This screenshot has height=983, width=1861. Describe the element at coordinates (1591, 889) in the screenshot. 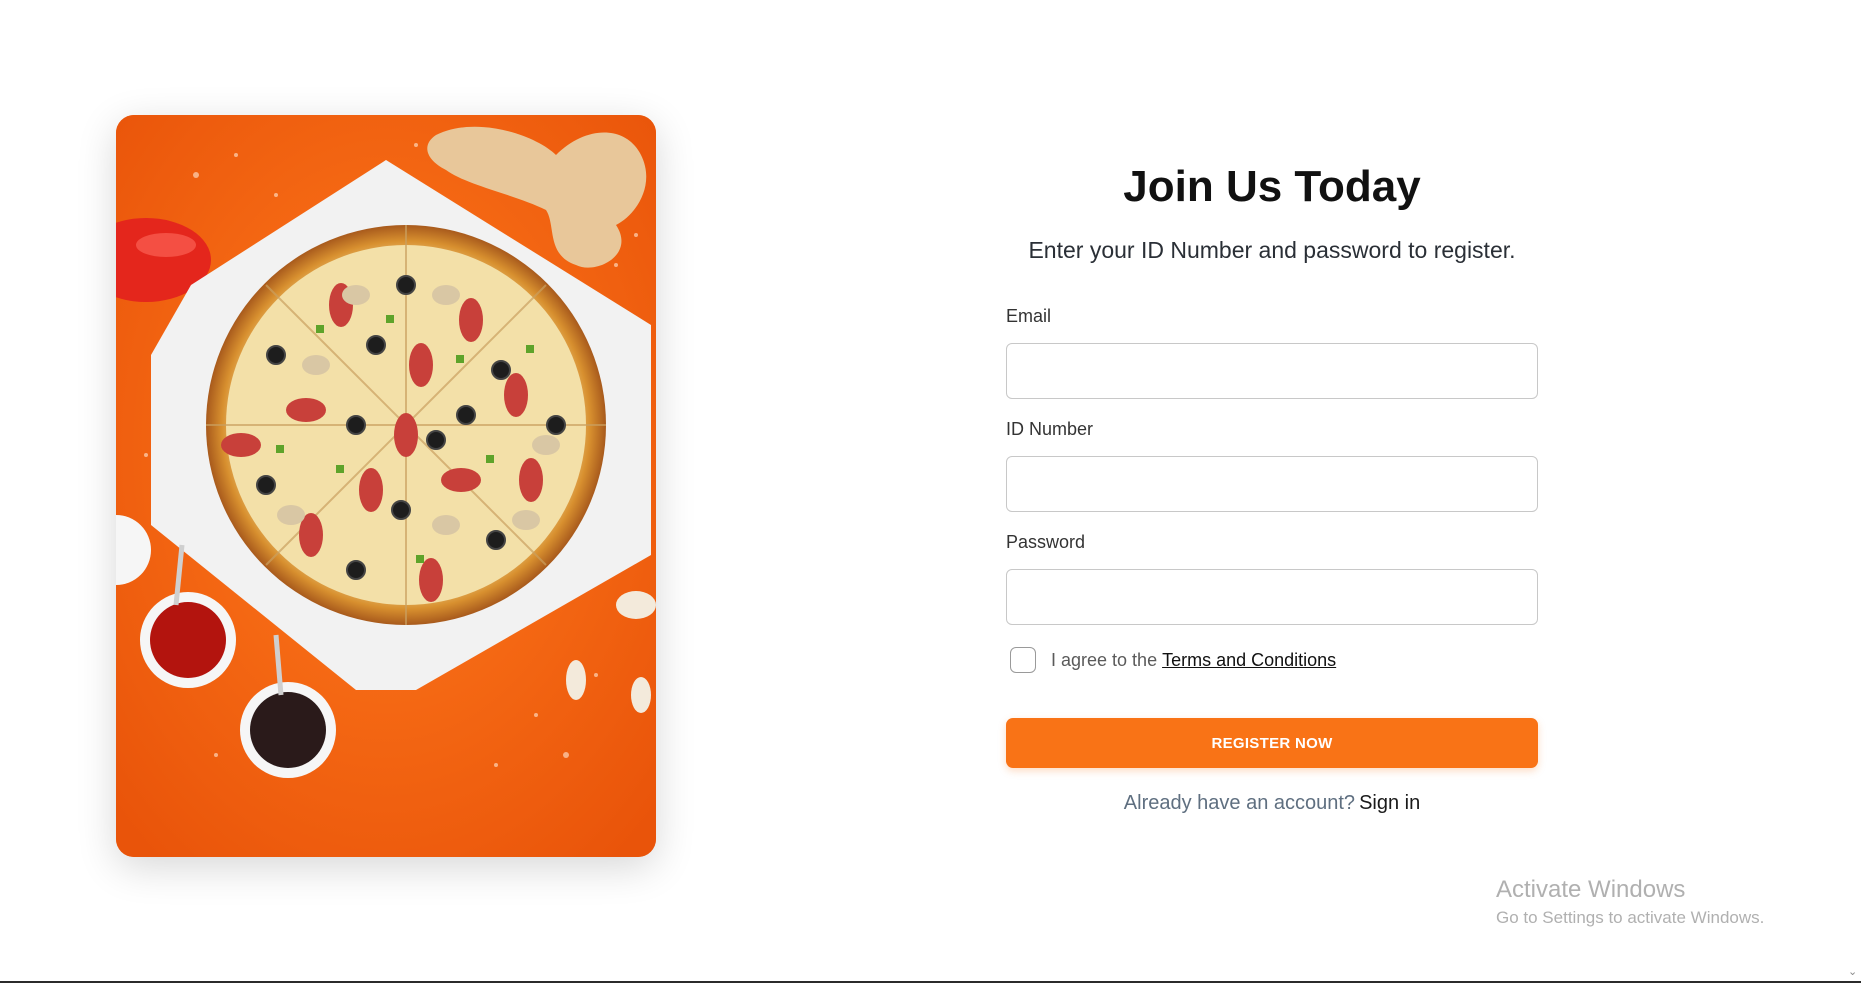

I see `watermark-title: Activate Windows` at that location.